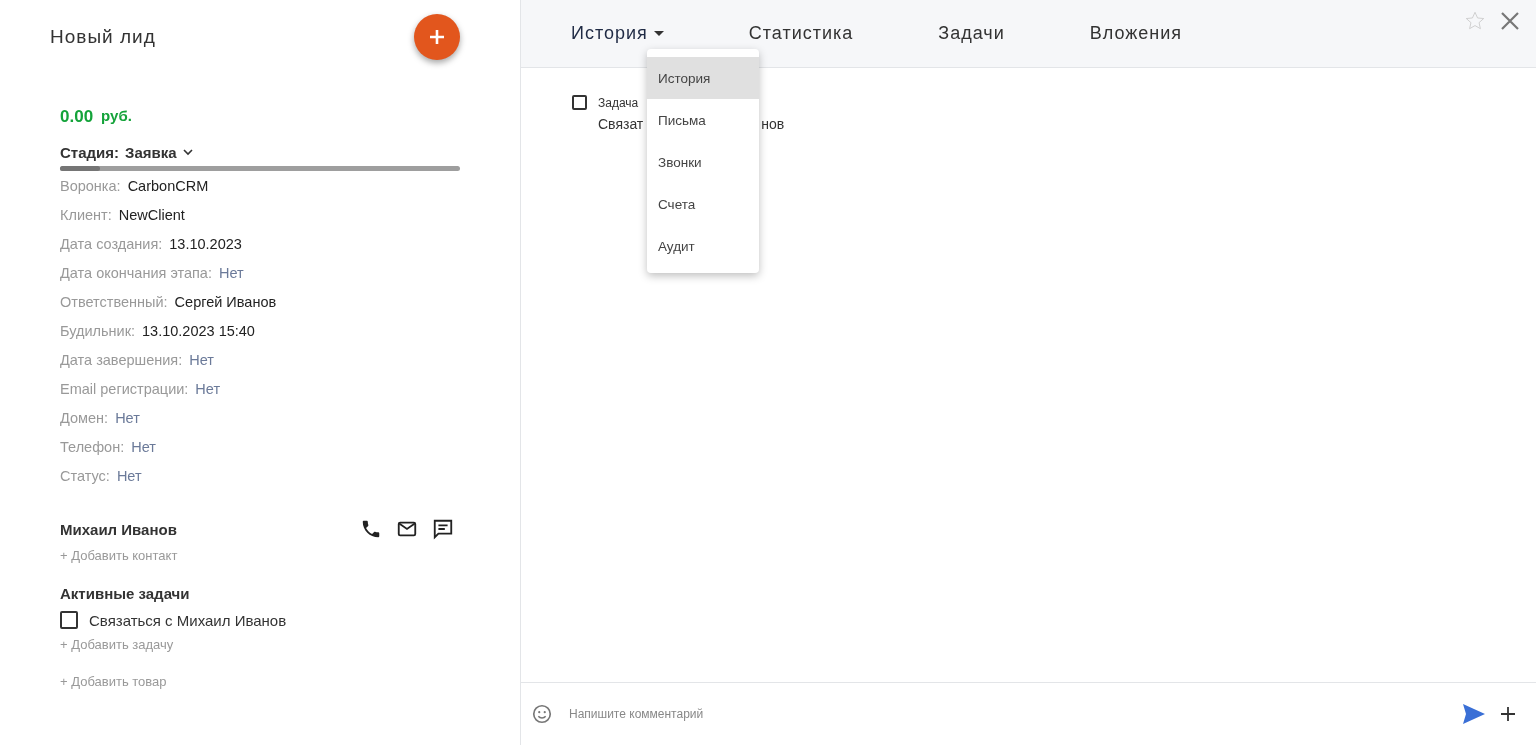 The height and width of the screenshot is (745, 1536). Describe the element at coordinates (85, 475) in the screenshot. I see `field-label: Статус:` at that location.